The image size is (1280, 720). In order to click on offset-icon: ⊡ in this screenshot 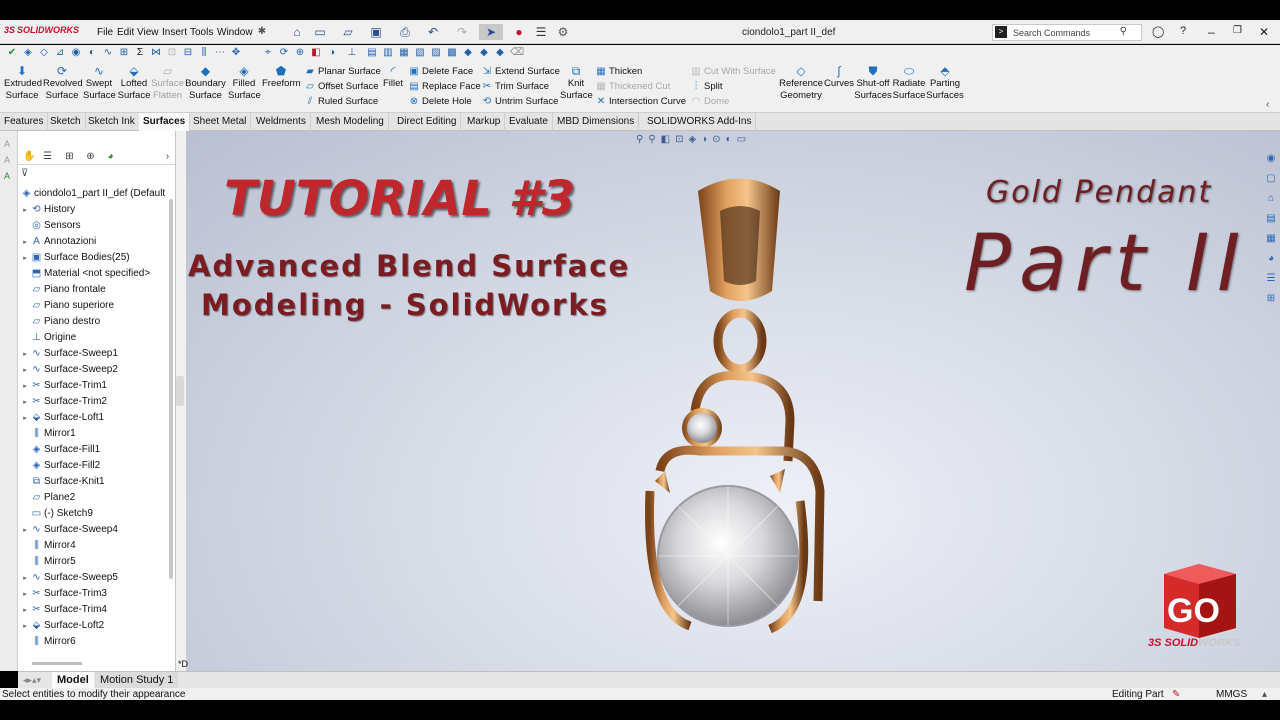, I will do `click(172, 53)`.